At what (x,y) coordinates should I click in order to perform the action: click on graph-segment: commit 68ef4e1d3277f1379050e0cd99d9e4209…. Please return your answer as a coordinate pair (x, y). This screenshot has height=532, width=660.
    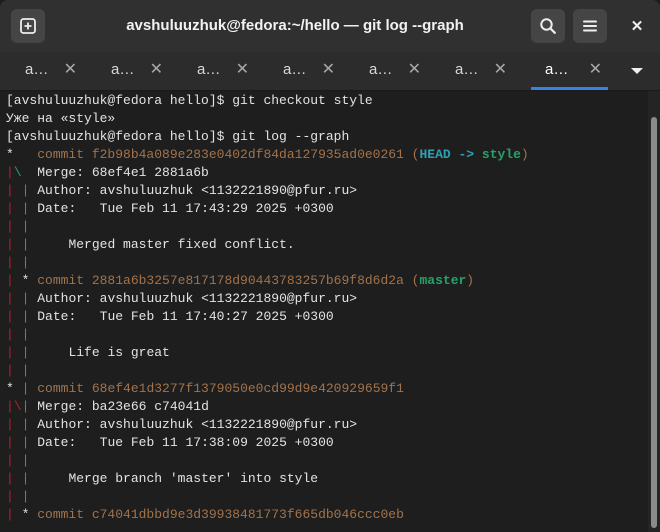
    Looking at the image, I should click on (220, 388).